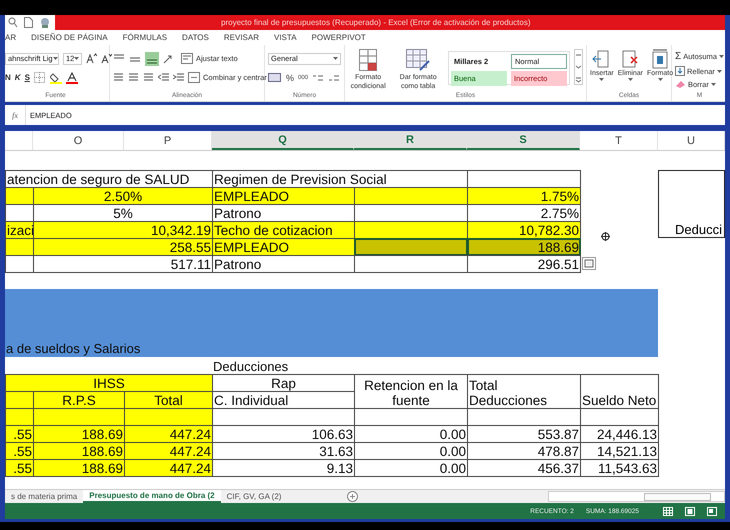 The height and width of the screenshot is (530, 730). I want to click on align-center-icon, so click(133, 77).